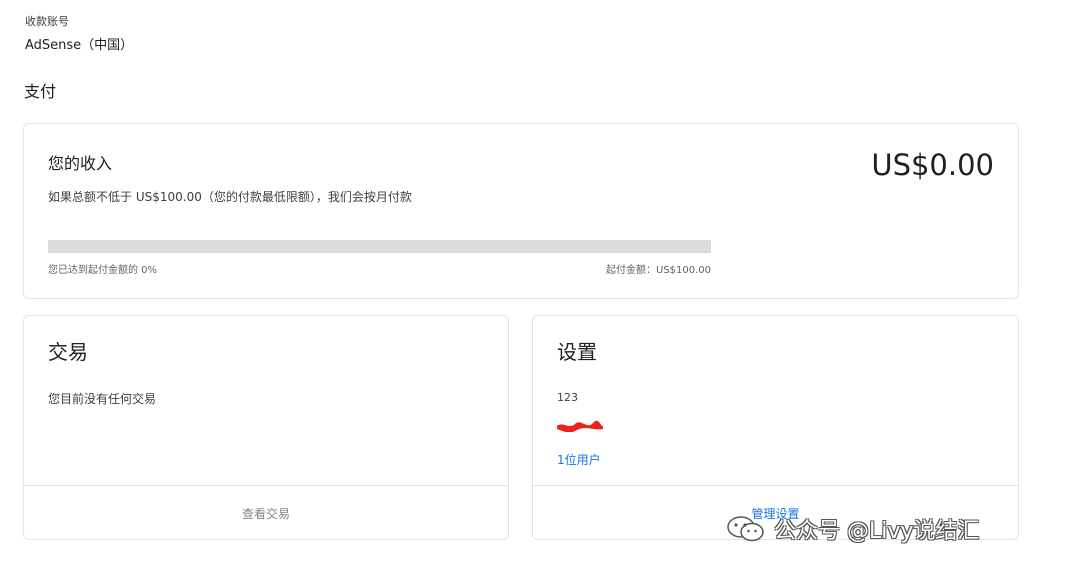 The image size is (1080, 577). I want to click on income-amount: US$0.00, so click(932, 165).